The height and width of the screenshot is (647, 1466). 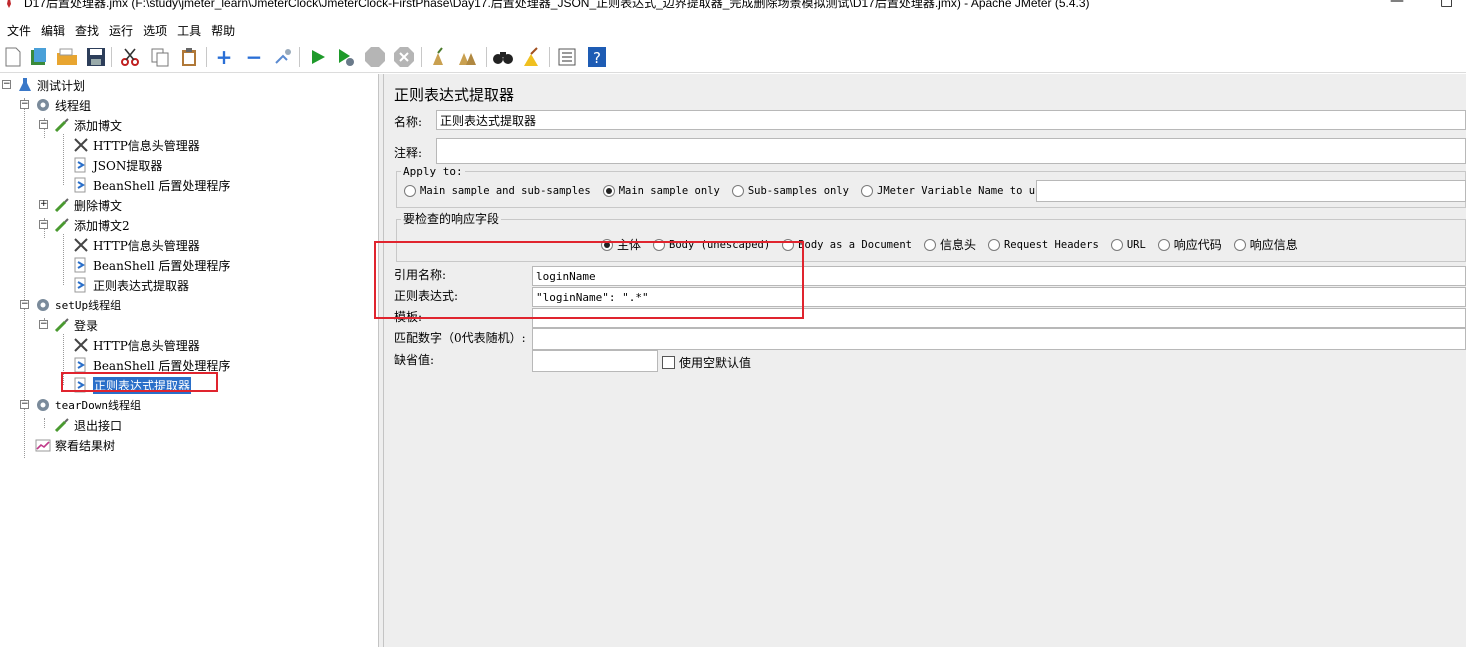 What do you see at coordinates (96, 57) in the screenshot?
I see `save-icon` at bounding box center [96, 57].